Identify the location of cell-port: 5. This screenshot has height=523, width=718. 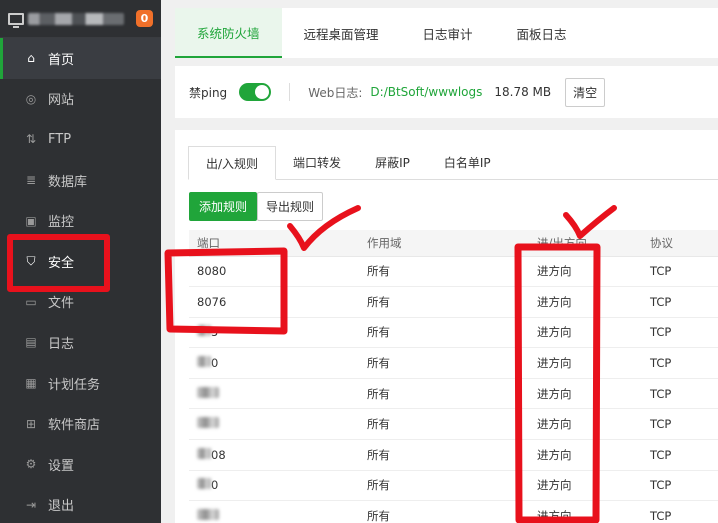
(274, 333).